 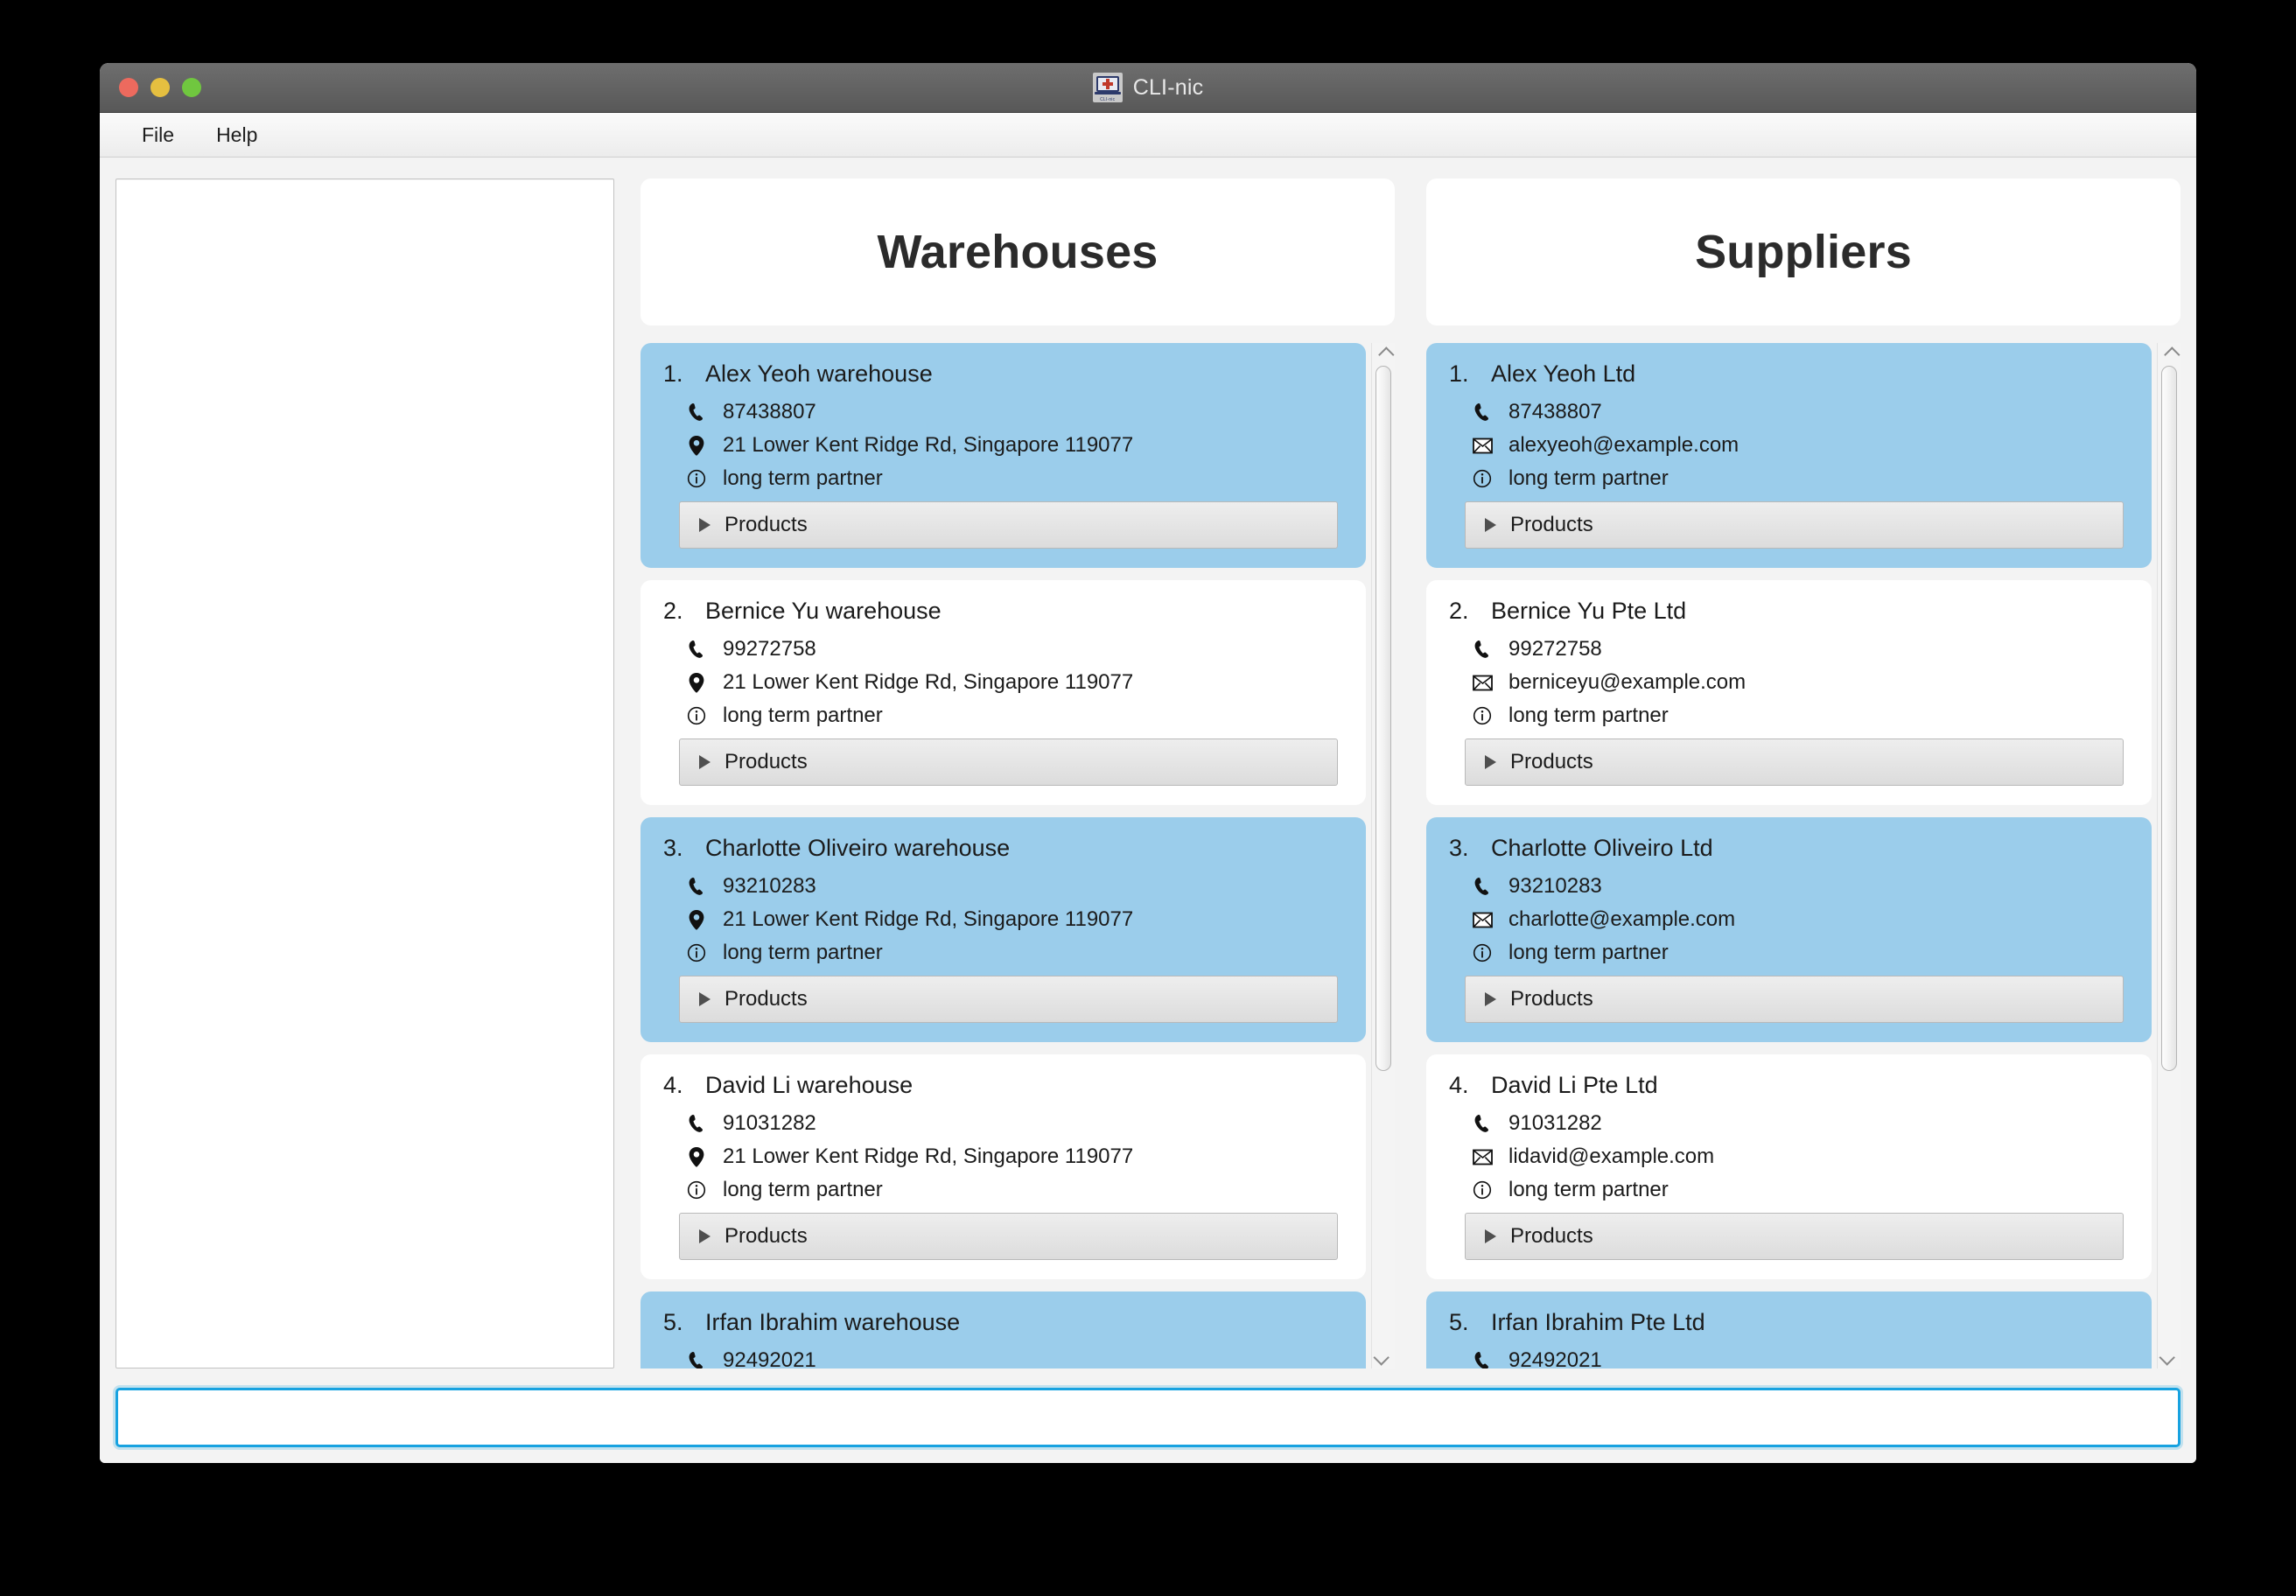 I want to click on contact-row: alexyeoh@example.com, so click(x=1789, y=445).